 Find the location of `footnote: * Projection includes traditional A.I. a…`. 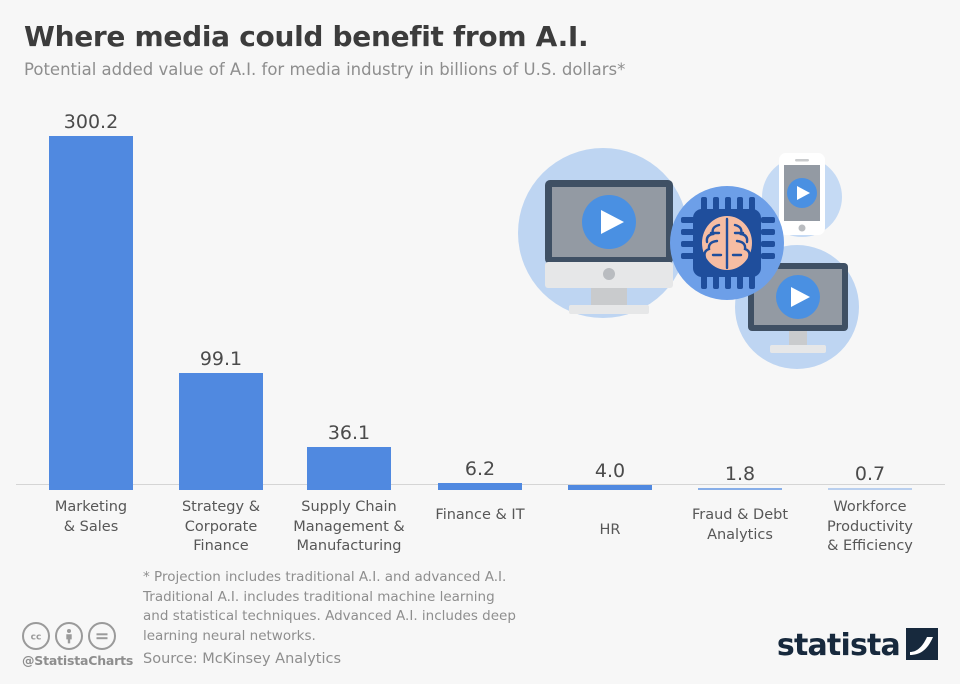

footnote: * Projection includes traditional A.I. a… is located at coordinates (358, 607).